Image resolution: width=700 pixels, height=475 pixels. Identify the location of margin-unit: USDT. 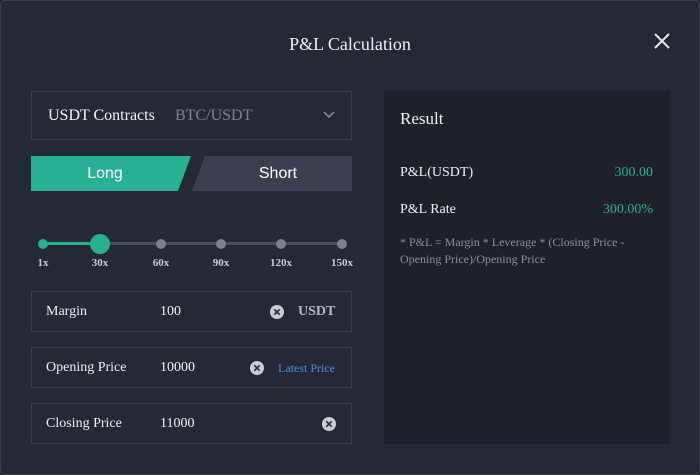
(317, 311).